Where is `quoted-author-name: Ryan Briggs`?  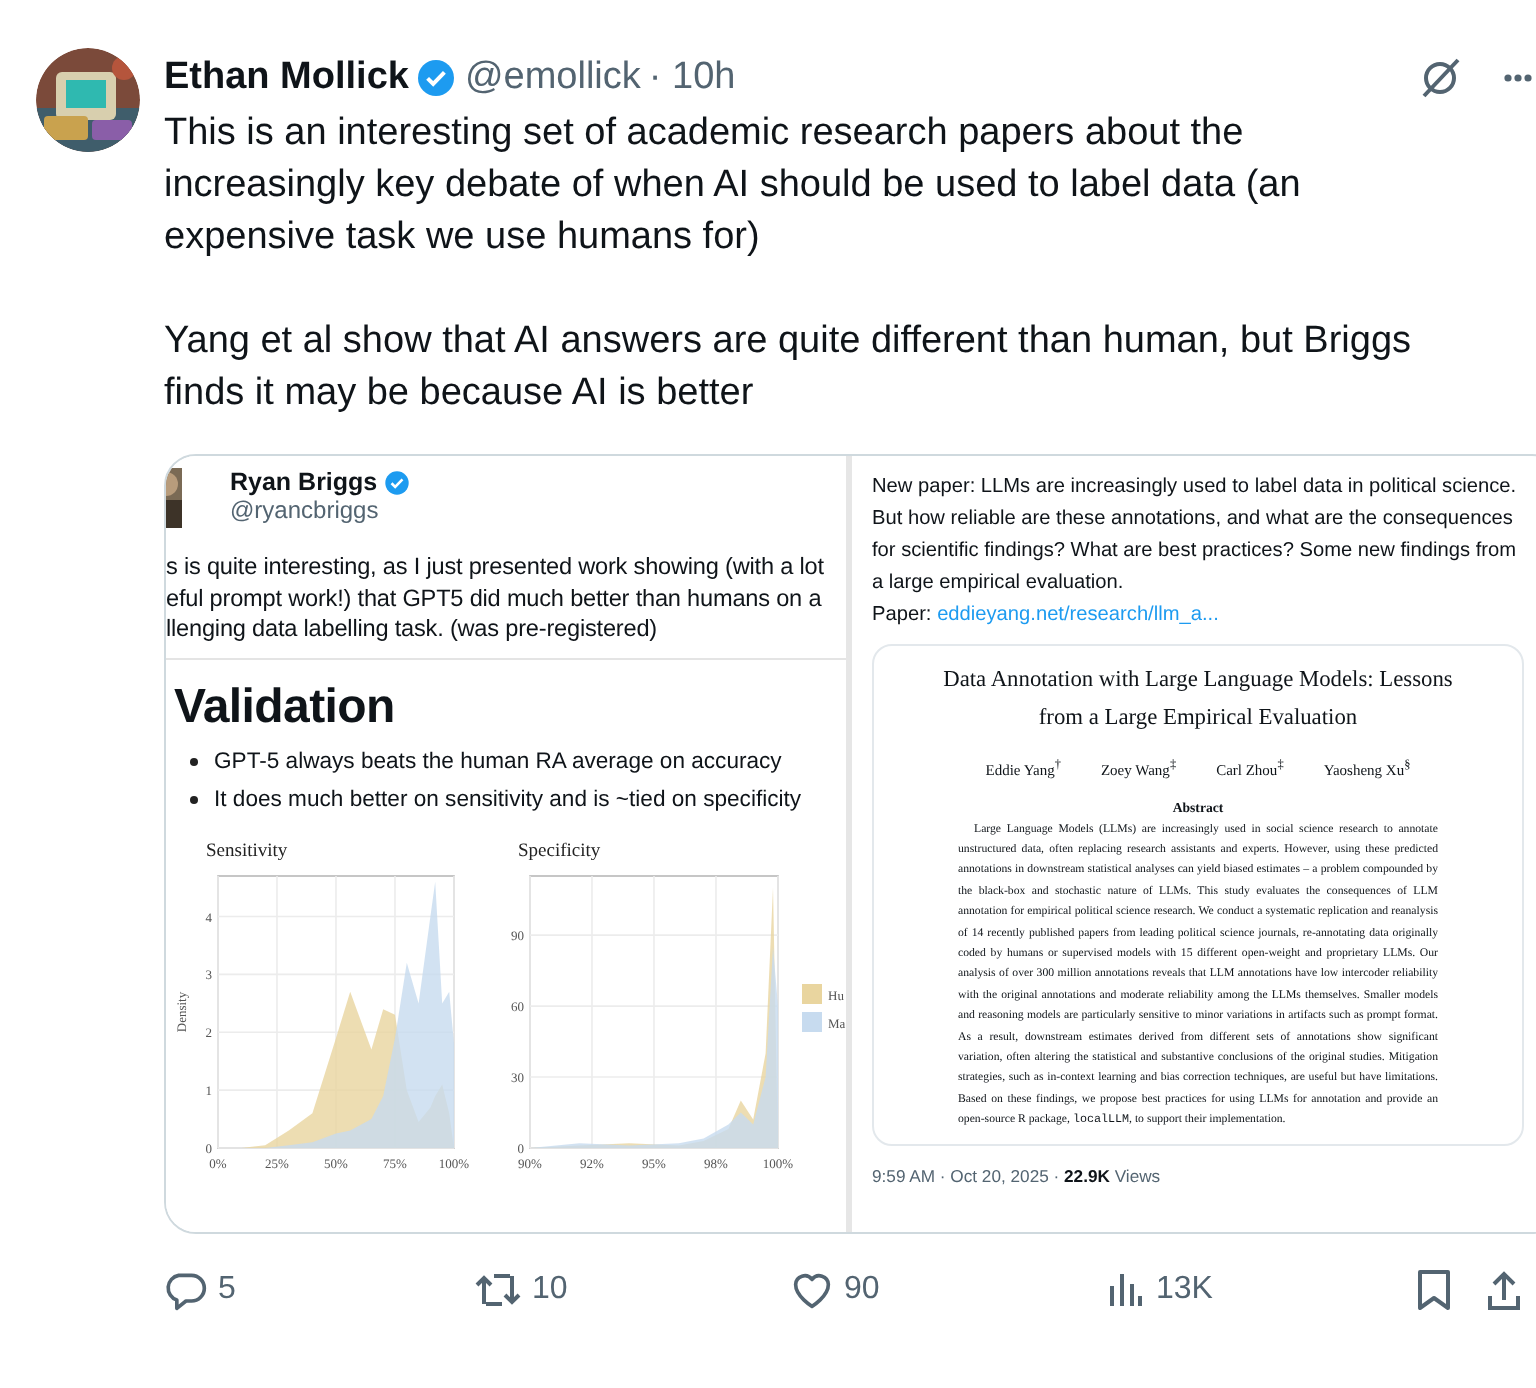
quoted-author-name: Ryan Briggs is located at coordinates (304, 482).